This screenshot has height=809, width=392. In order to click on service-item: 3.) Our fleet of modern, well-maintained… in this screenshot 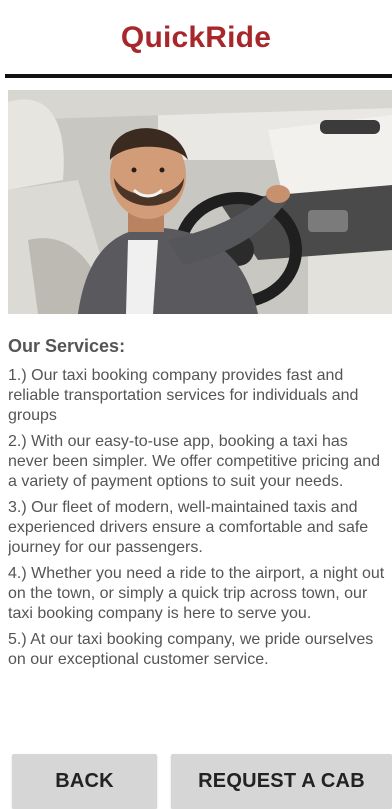, I will do `click(188, 527)`.